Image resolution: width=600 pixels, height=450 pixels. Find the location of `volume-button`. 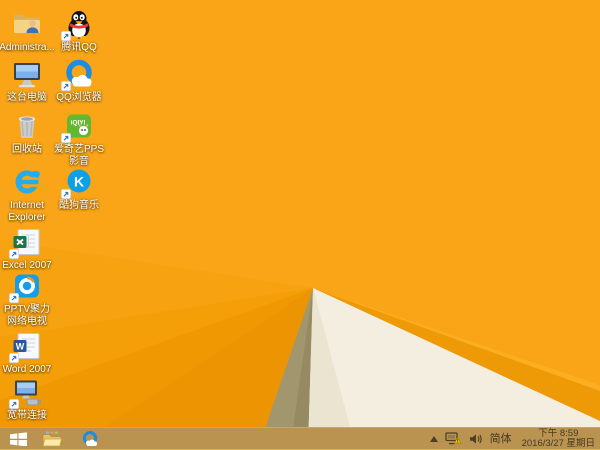

volume-button is located at coordinates (476, 439).